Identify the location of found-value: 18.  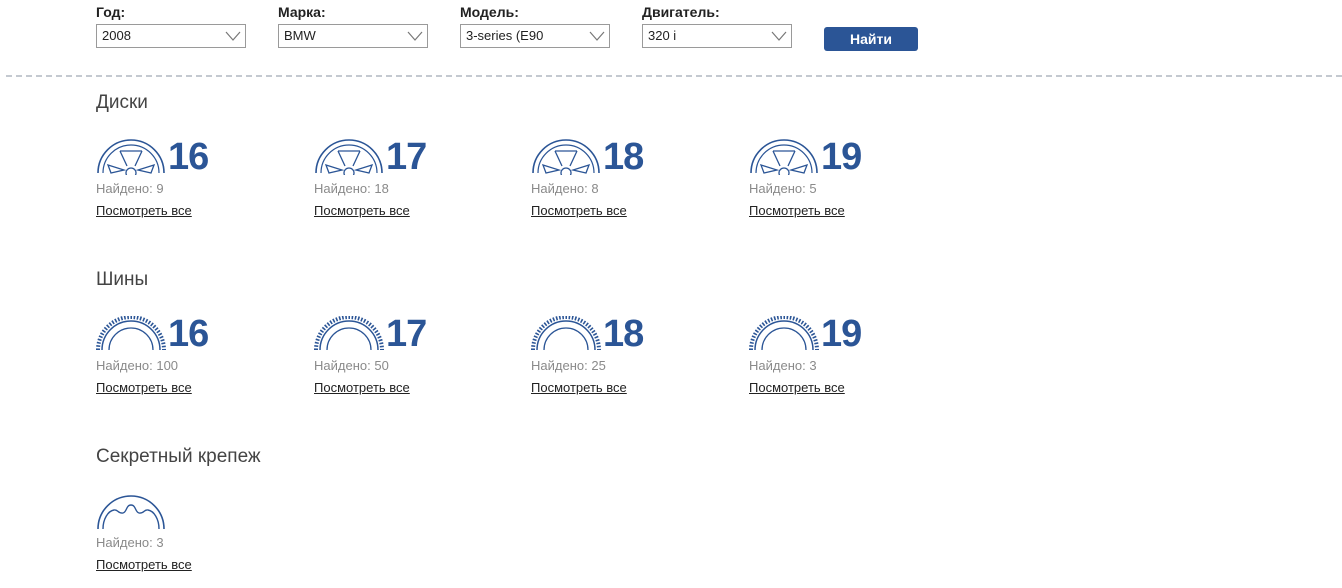
(381, 188).